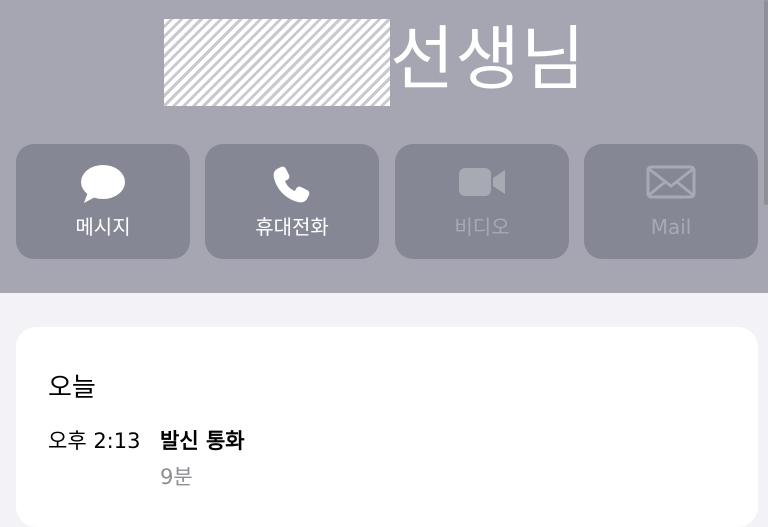  I want to click on scrollbar, so click(766, 102).